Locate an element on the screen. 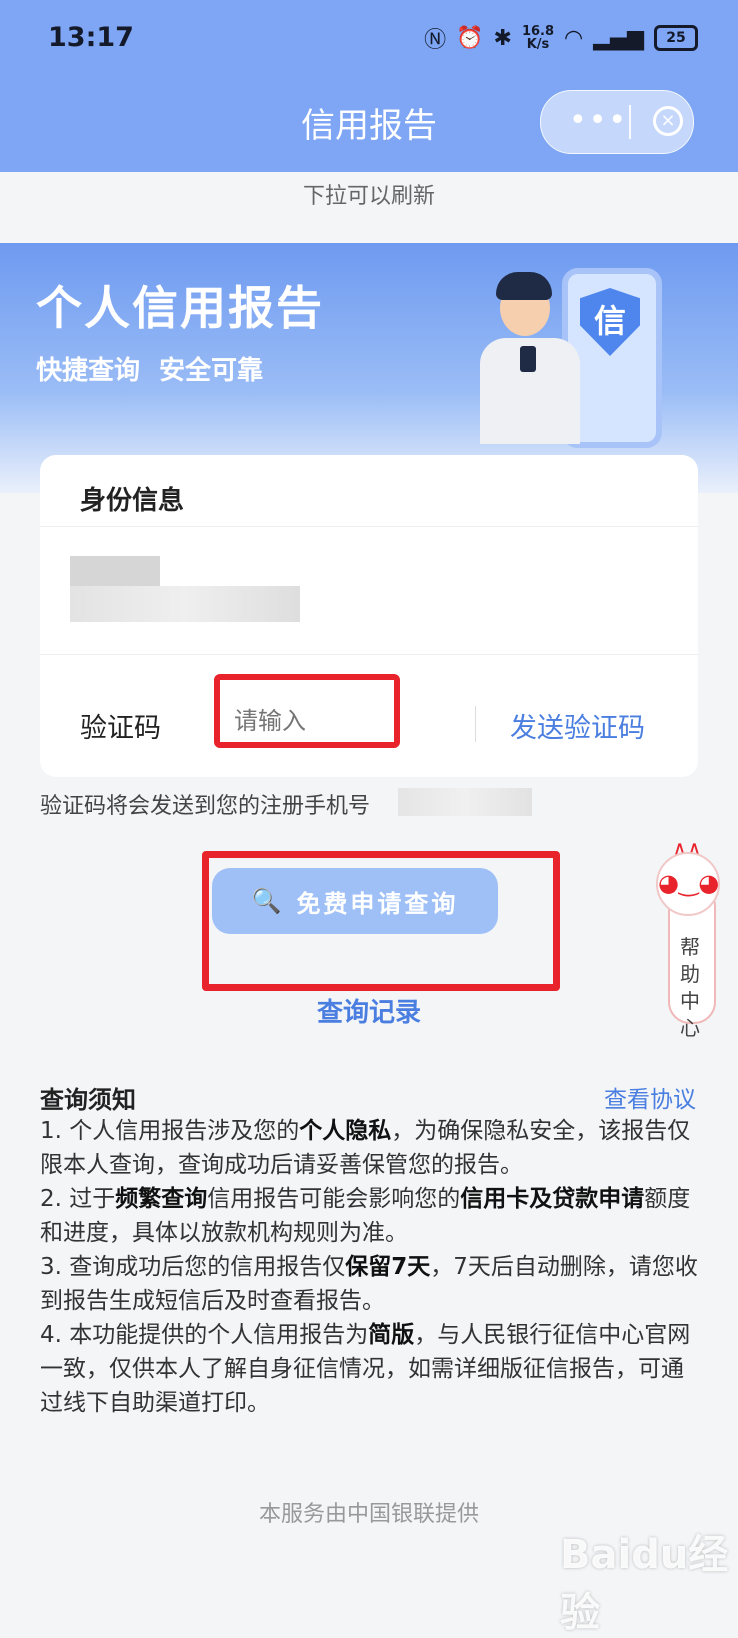 This screenshot has height=1638, width=738. network-speed: 16.8 K/s is located at coordinates (538, 38).